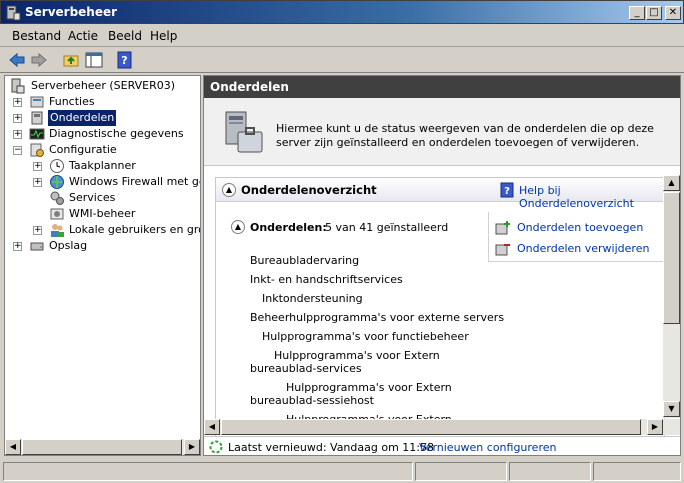 The width and height of the screenshot is (684, 483). I want to click on tree-item-diagnostiek: + Diagnostische gegevens, so click(105, 134).